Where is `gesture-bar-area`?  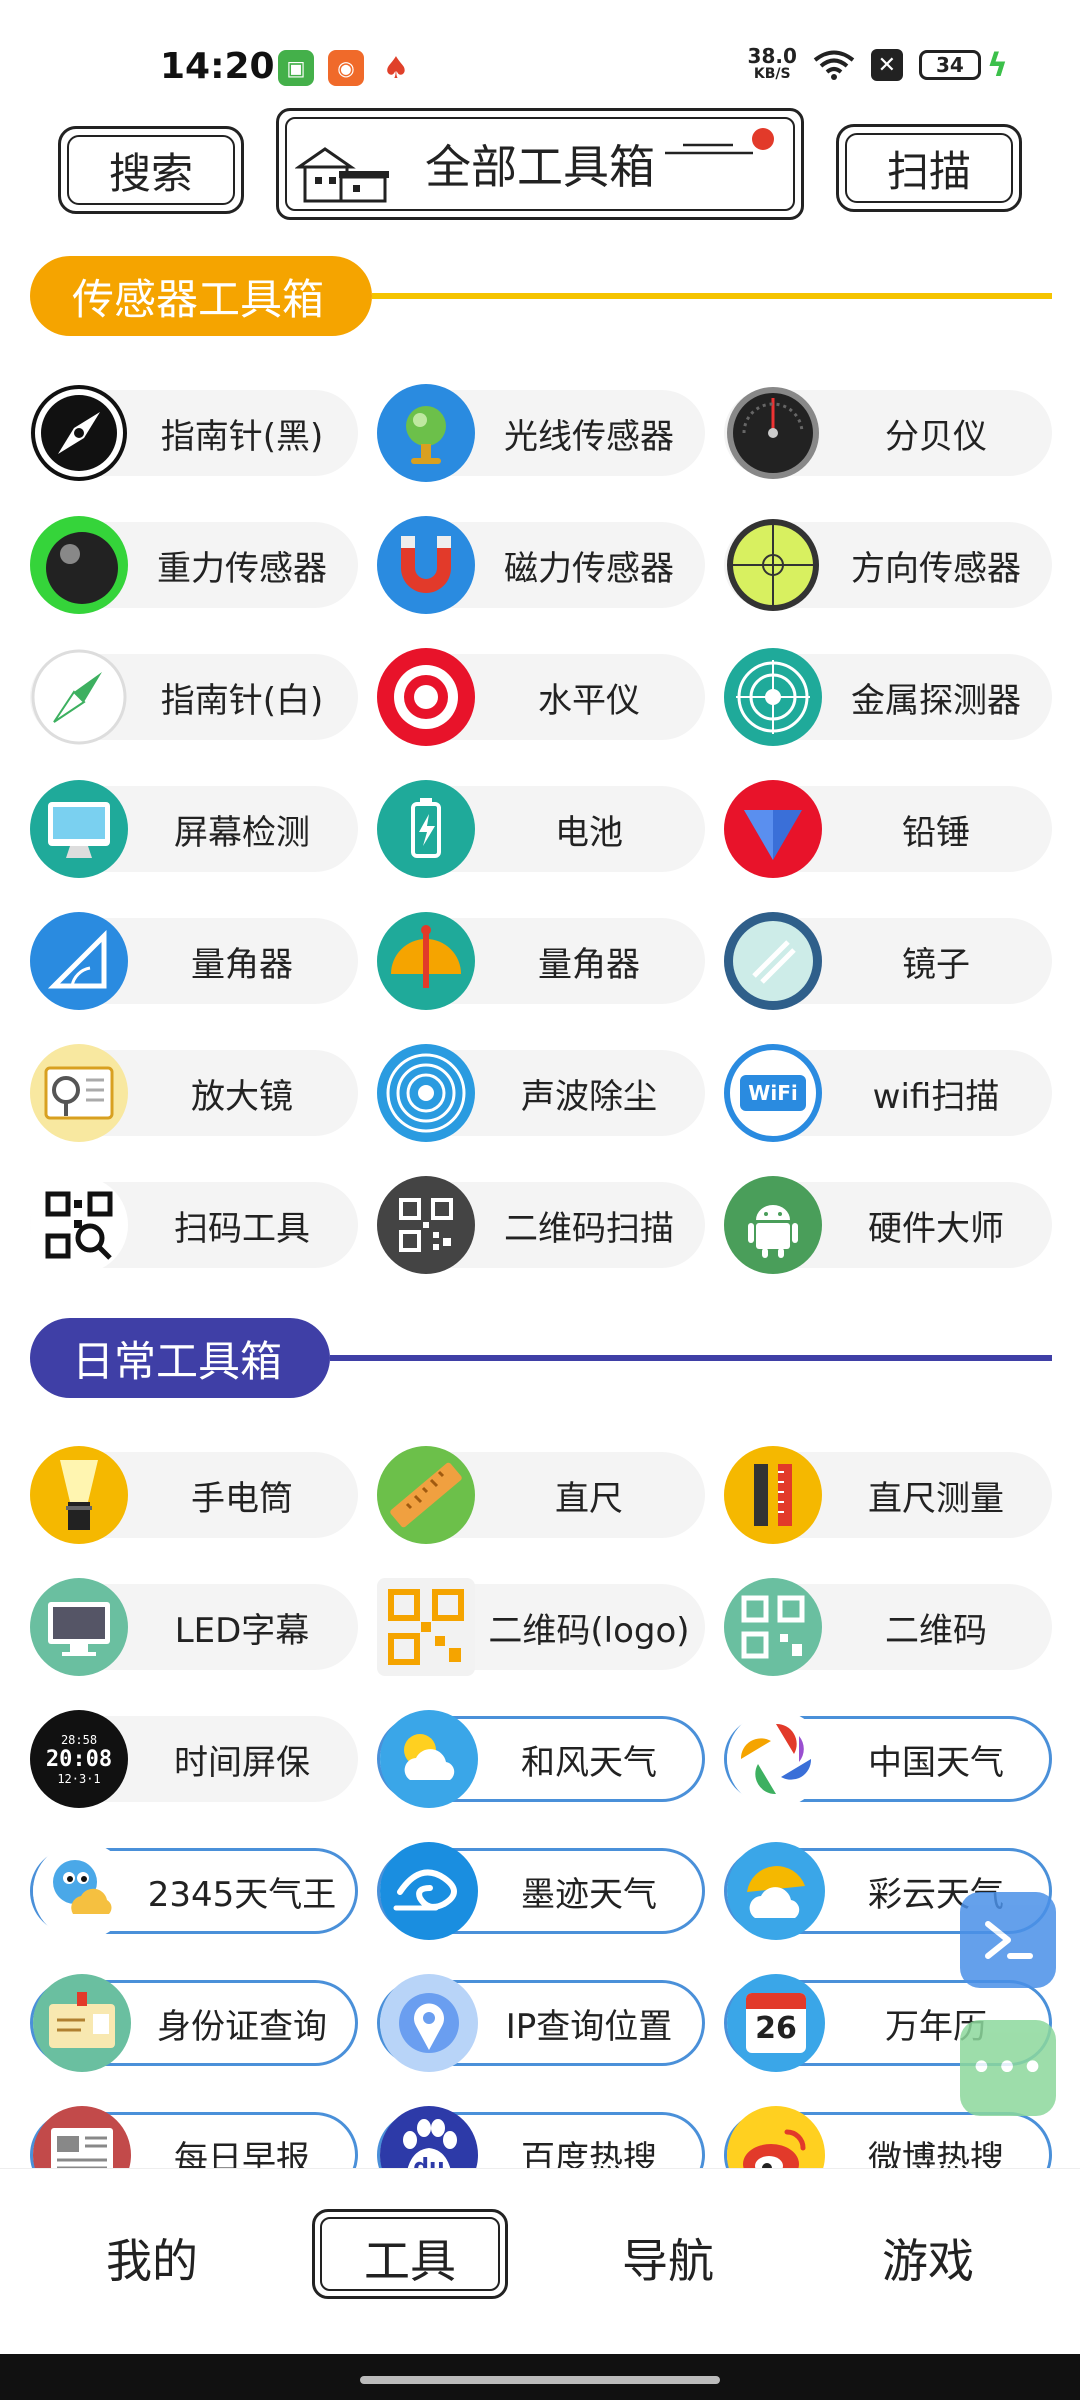
gesture-bar-area is located at coordinates (540, 2377).